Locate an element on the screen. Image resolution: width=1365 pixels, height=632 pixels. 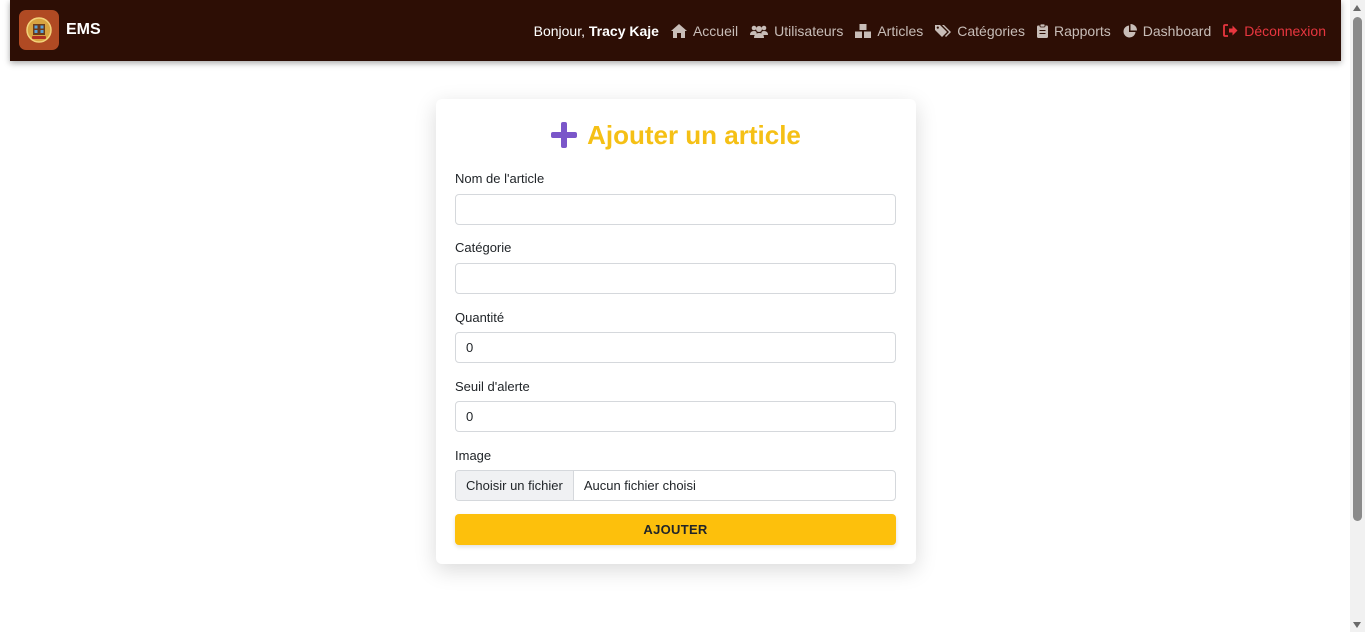
nav-link-dashboard: Dashboard is located at coordinates (1167, 30).